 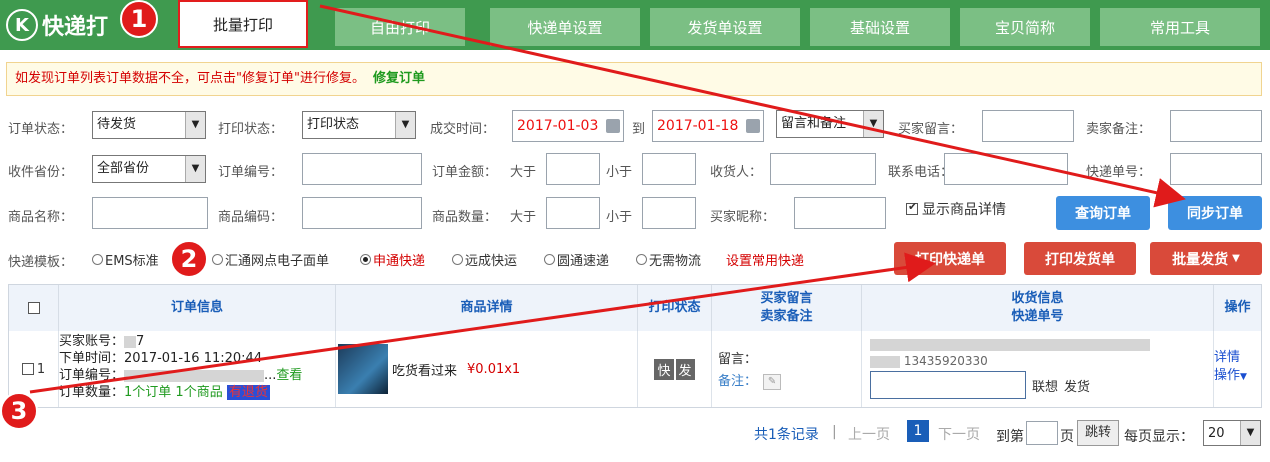 What do you see at coordinates (1237, 358) in the screenshot?
I see `detail-link: 详情` at bounding box center [1237, 358].